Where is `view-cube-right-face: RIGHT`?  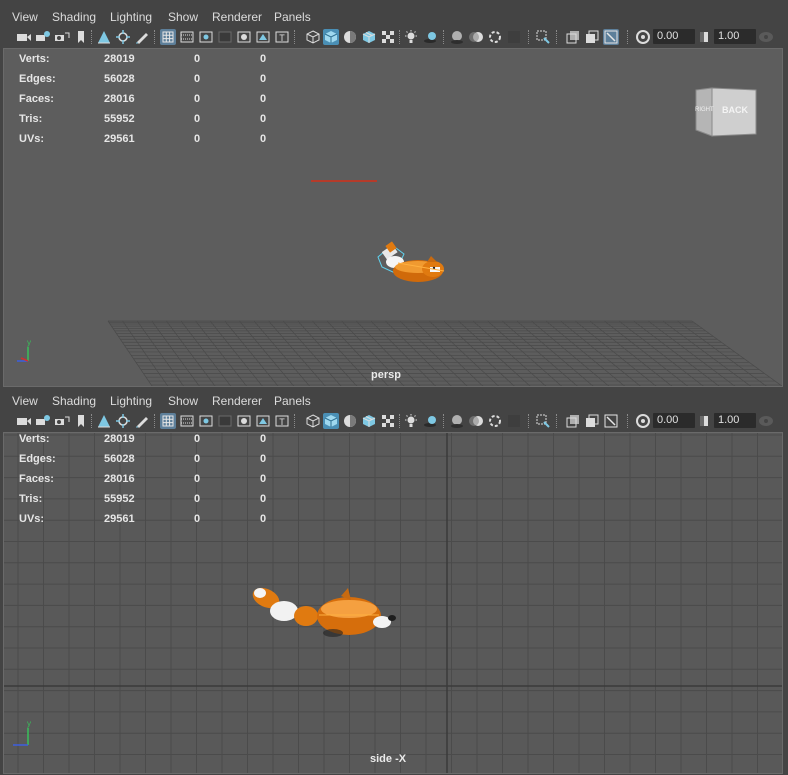 view-cube-right-face: RIGHT is located at coordinates (704, 110).